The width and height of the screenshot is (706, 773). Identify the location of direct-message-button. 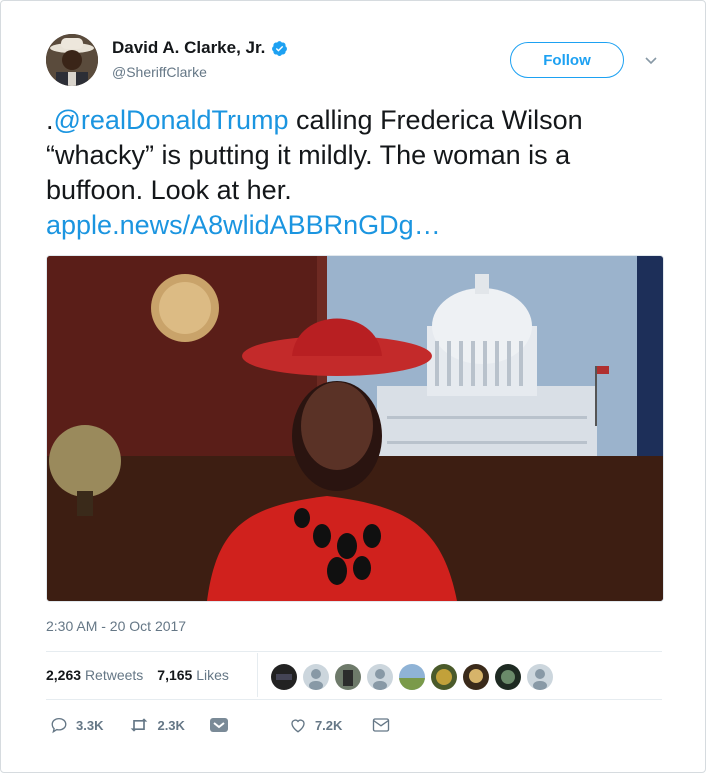
(219, 725).